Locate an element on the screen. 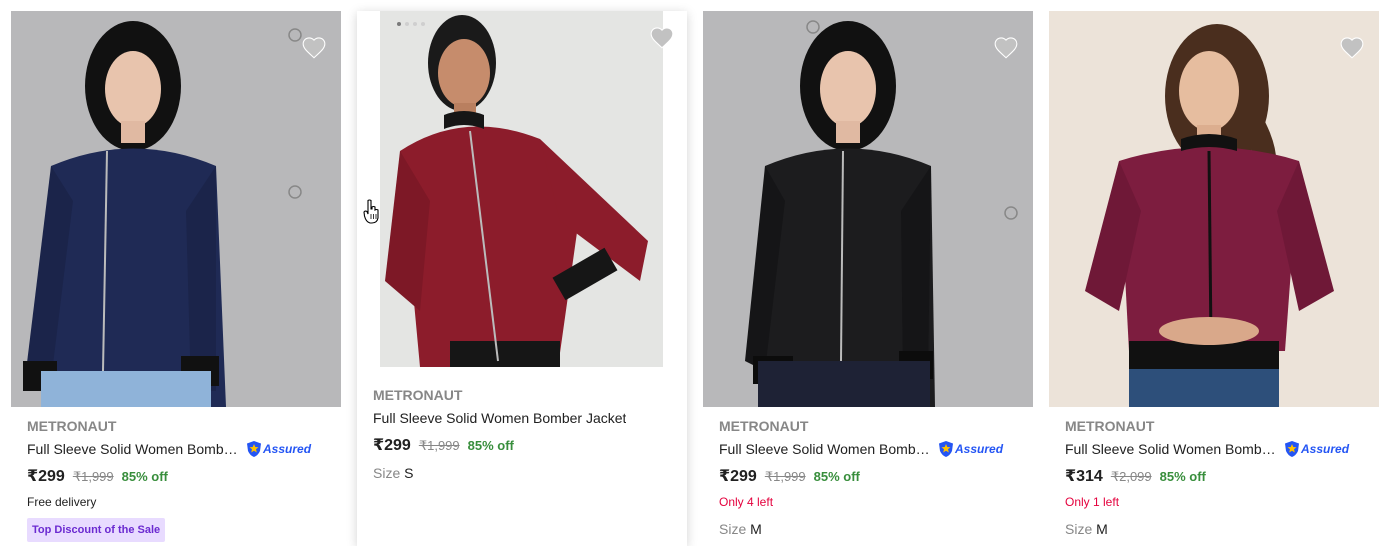 Image resolution: width=1389 pixels, height=546 pixels. size-value: S is located at coordinates (409, 473).